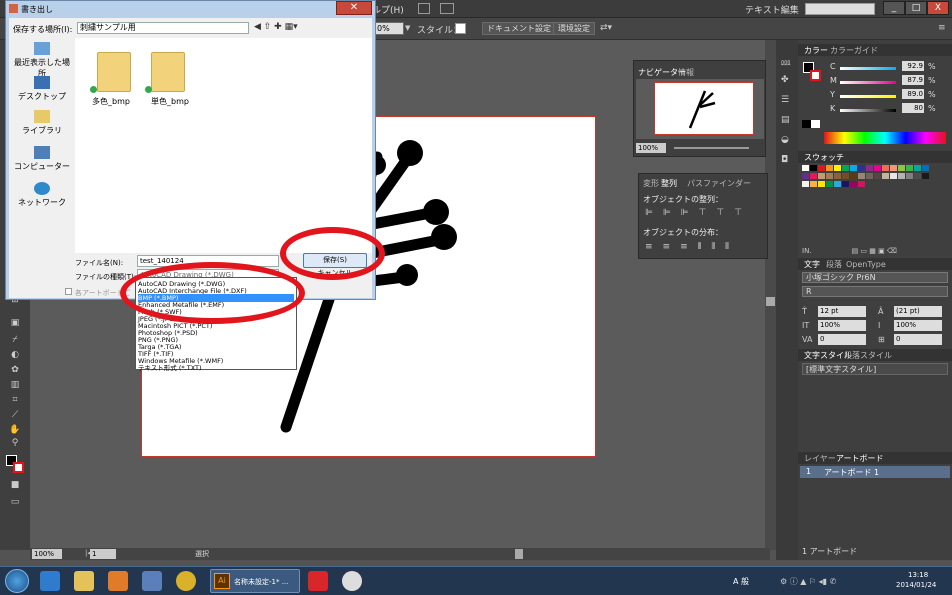 Image resolution: width=952 pixels, height=595 pixels. Describe the element at coordinates (15, 340) in the screenshot. I see `eyedropper-tool-icon: ⌿` at that location.